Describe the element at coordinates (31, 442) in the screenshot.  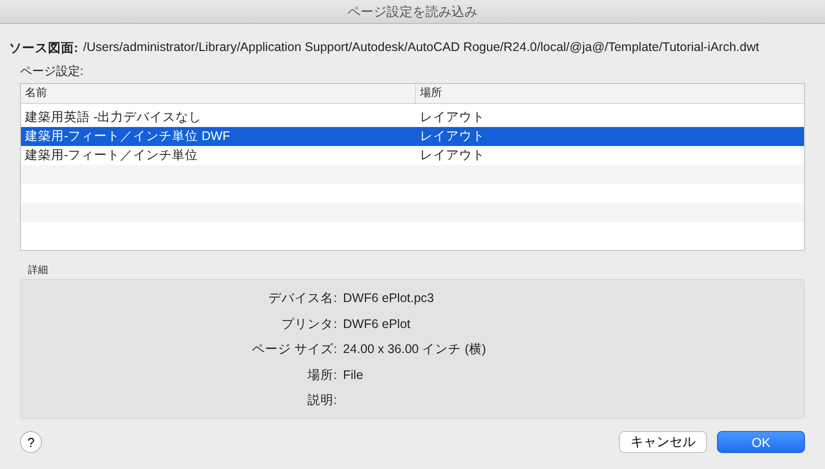
I see `help-button: ?` at that location.